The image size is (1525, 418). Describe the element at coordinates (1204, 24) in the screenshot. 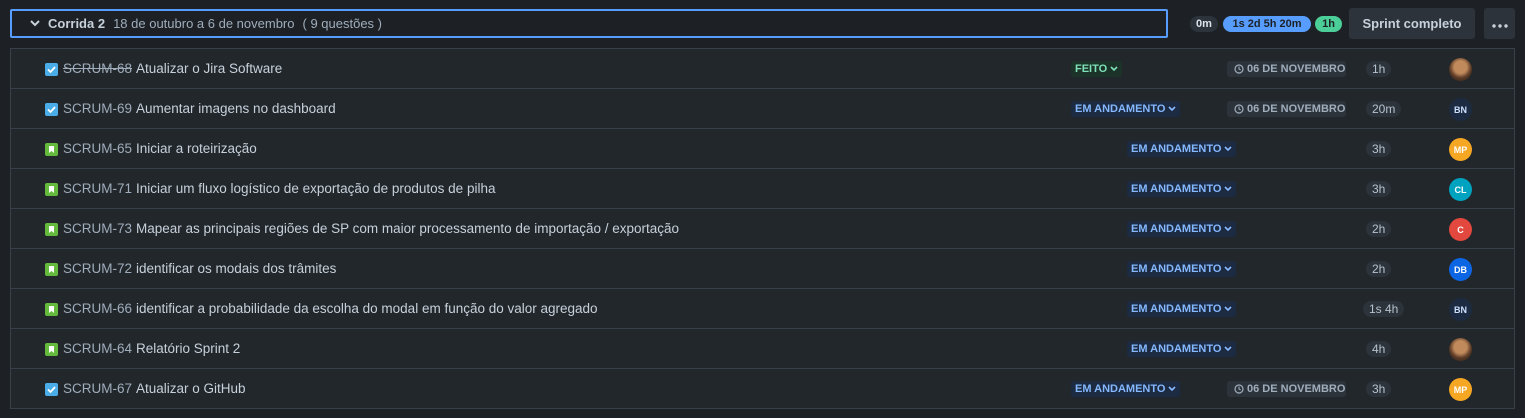

I see `estimate-todo-badge: 0m` at that location.